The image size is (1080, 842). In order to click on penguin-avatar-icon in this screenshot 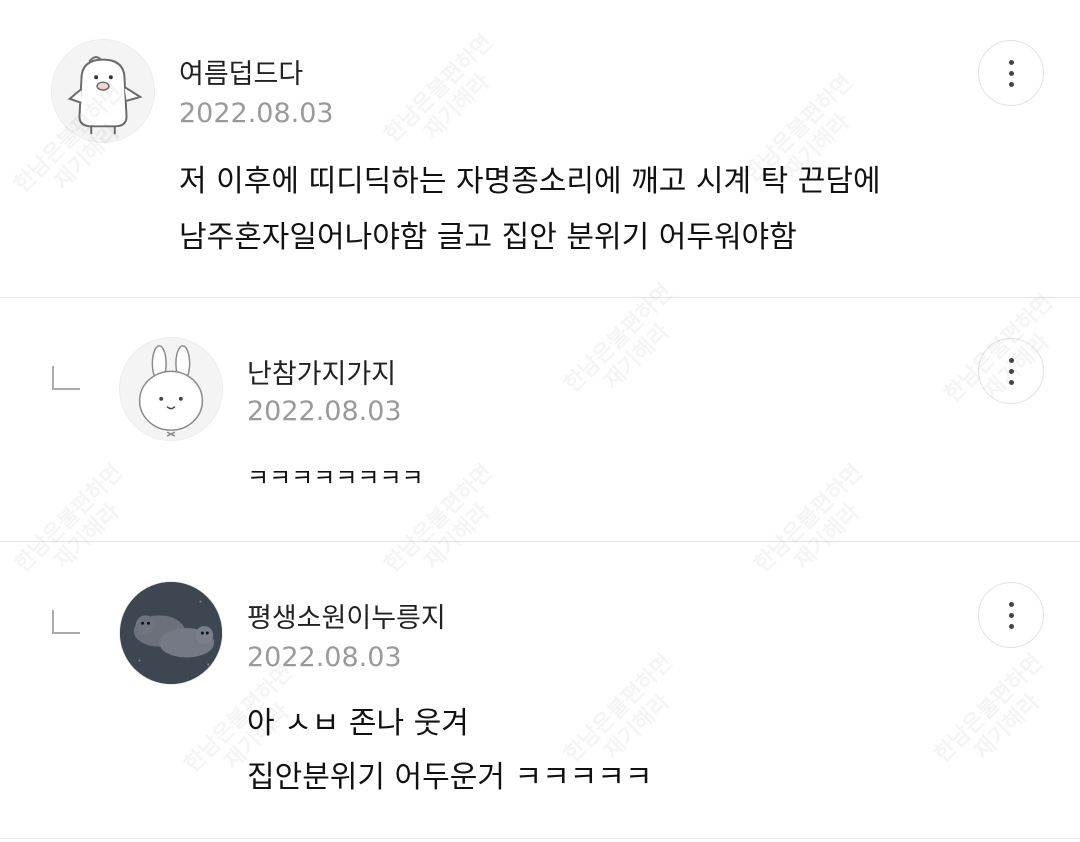, I will do `click(103, 91)`.